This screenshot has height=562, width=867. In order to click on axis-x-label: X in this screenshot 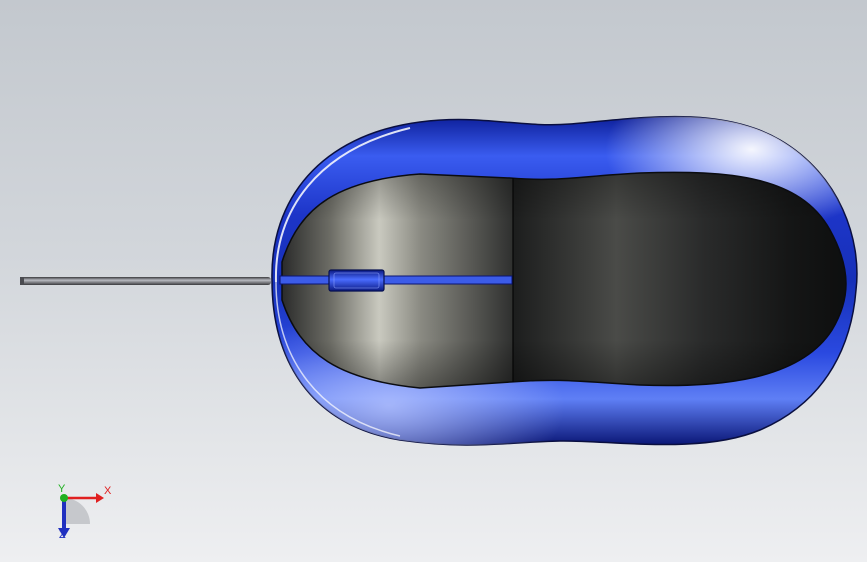, I will do `click(108, 491)`.